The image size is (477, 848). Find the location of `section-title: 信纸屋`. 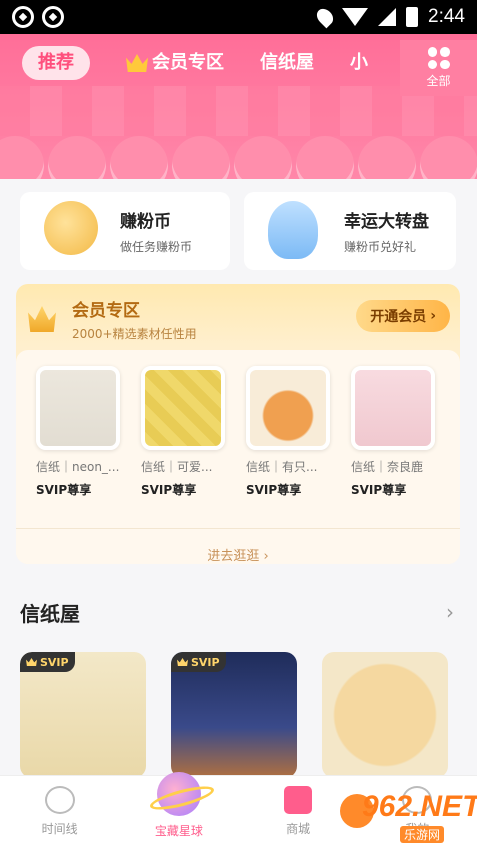

section-title: 信纸屋 is located at coordinates (50, 614).